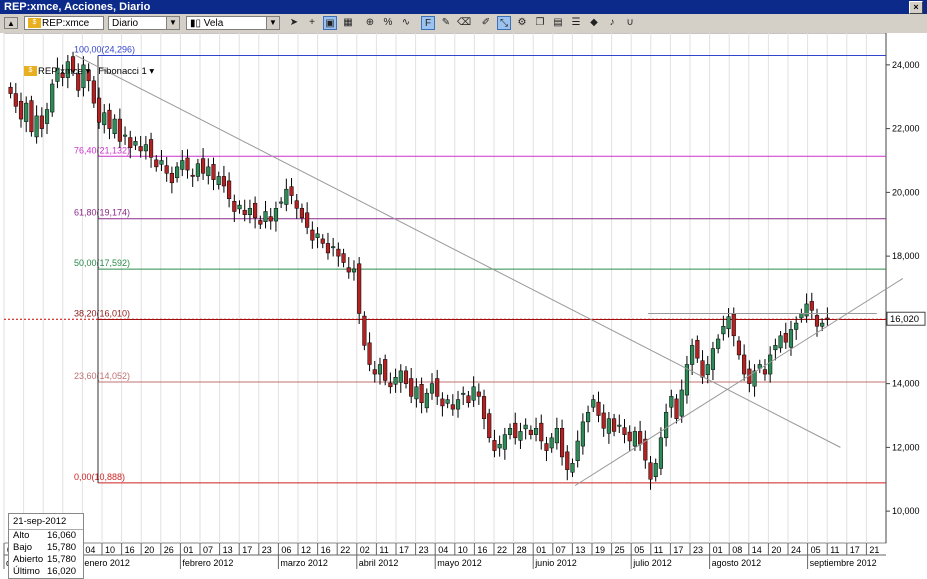 This screenshot has width=927, height=579. Describe the element at coordinates (540, 23) in the screenshot. I see `copy-icon: ❐` at that location.